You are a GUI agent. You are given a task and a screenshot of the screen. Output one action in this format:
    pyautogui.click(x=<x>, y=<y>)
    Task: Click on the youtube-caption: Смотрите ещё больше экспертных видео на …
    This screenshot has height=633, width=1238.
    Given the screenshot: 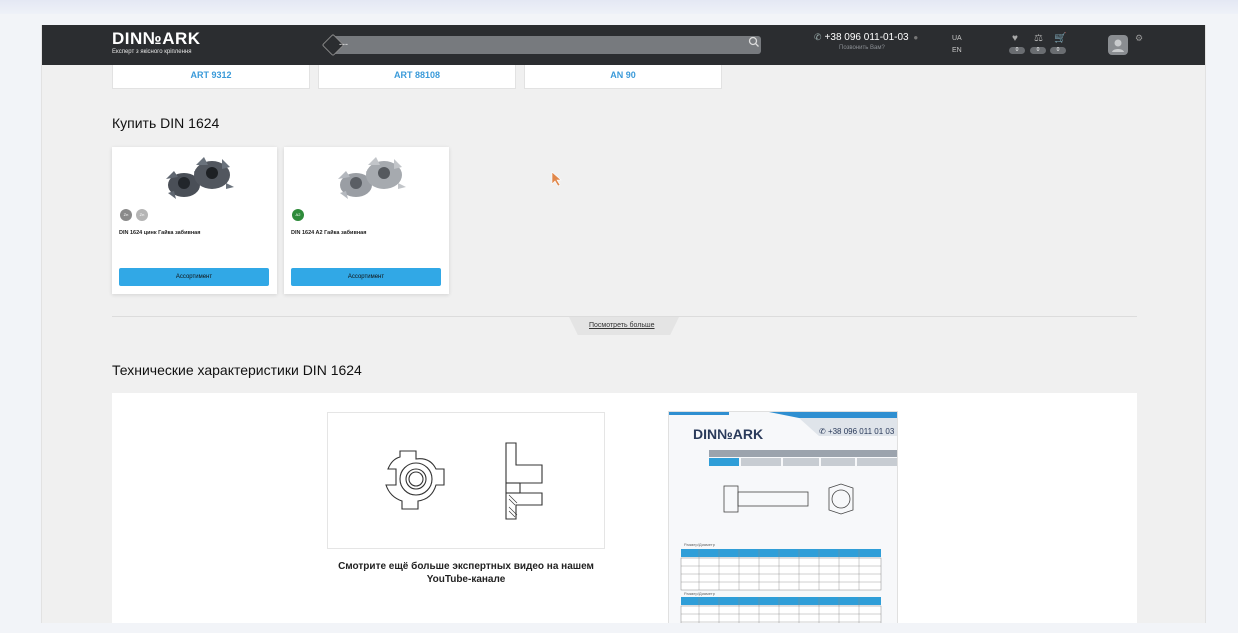 What is the action you would take?
    pyautogui.click(x=466, y=573)
    